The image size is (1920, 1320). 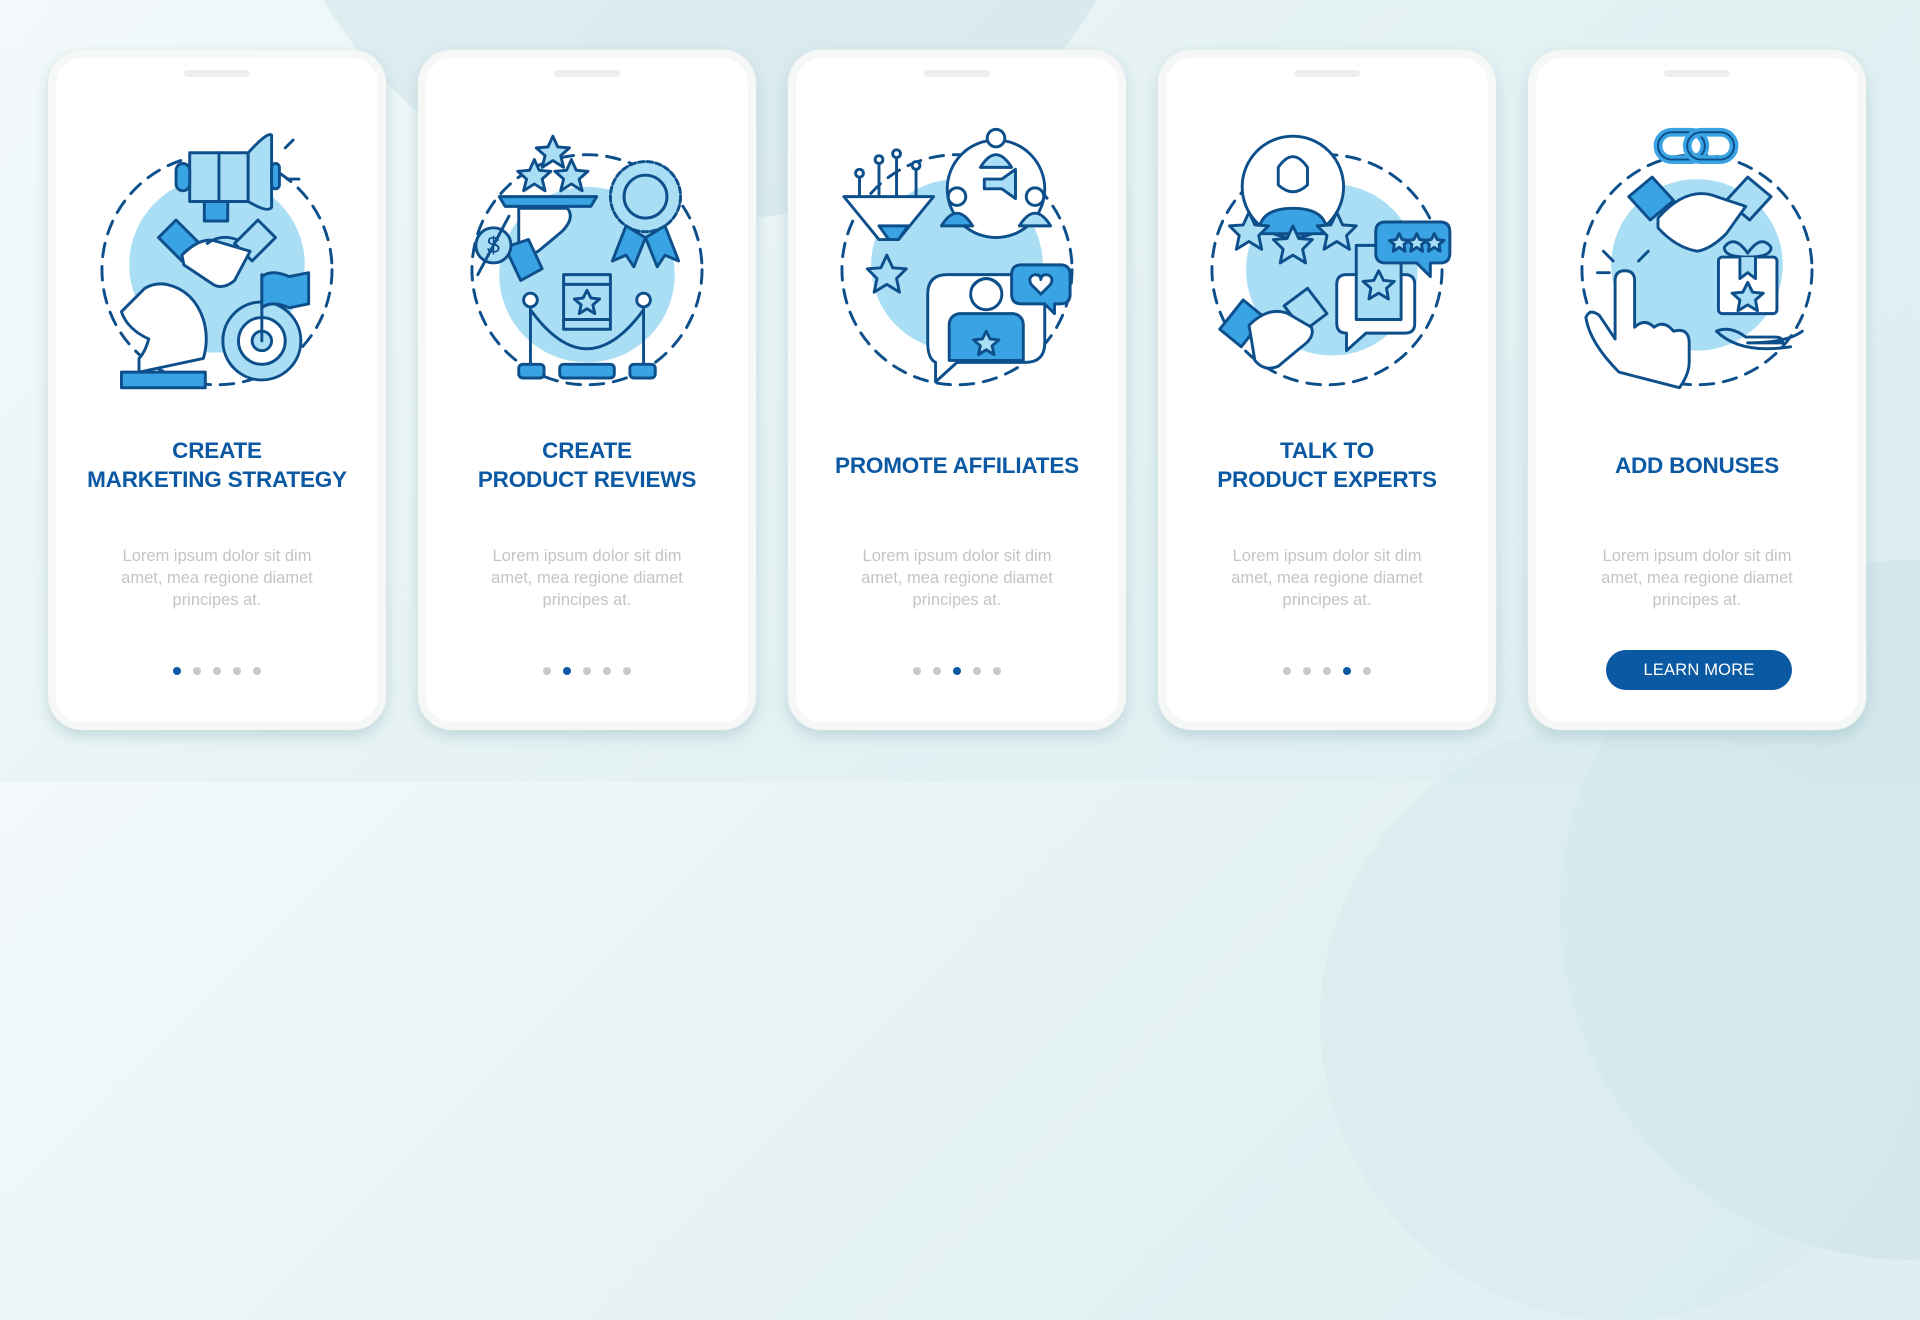 I want to click on screen-title: ADD BONUSES, so click(x=1697, y=465).